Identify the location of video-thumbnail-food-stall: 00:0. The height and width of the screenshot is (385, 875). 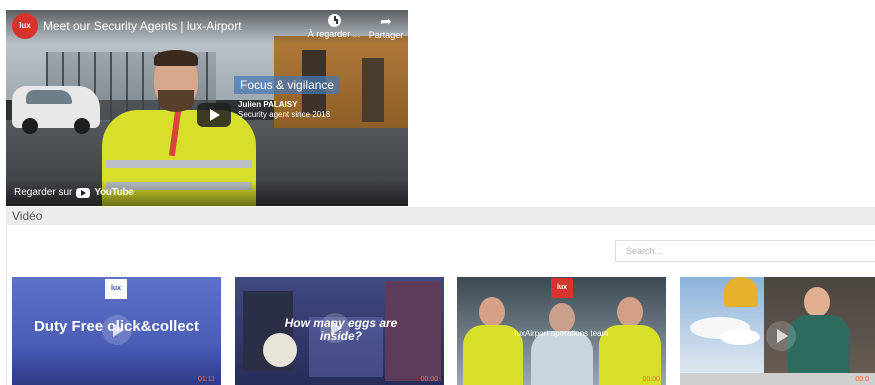
(777, 331).